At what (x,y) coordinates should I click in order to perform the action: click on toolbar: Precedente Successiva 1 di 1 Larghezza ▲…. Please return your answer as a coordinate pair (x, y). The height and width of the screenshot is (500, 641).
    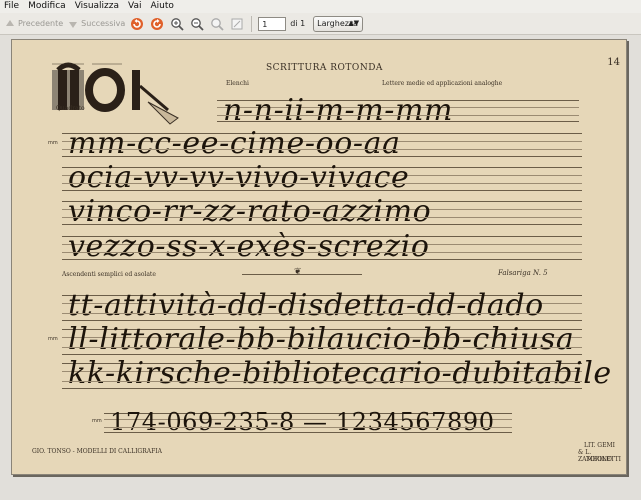
    Looking at the image, I should click on (320, 24).